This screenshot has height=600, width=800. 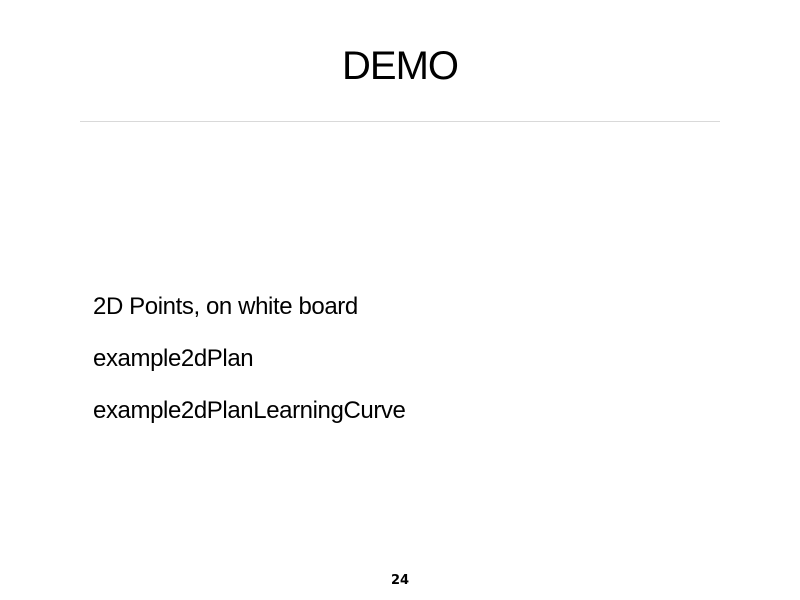 I want to click on list-item-example2dplan: example2dPlan, so click(x=173, y=358).